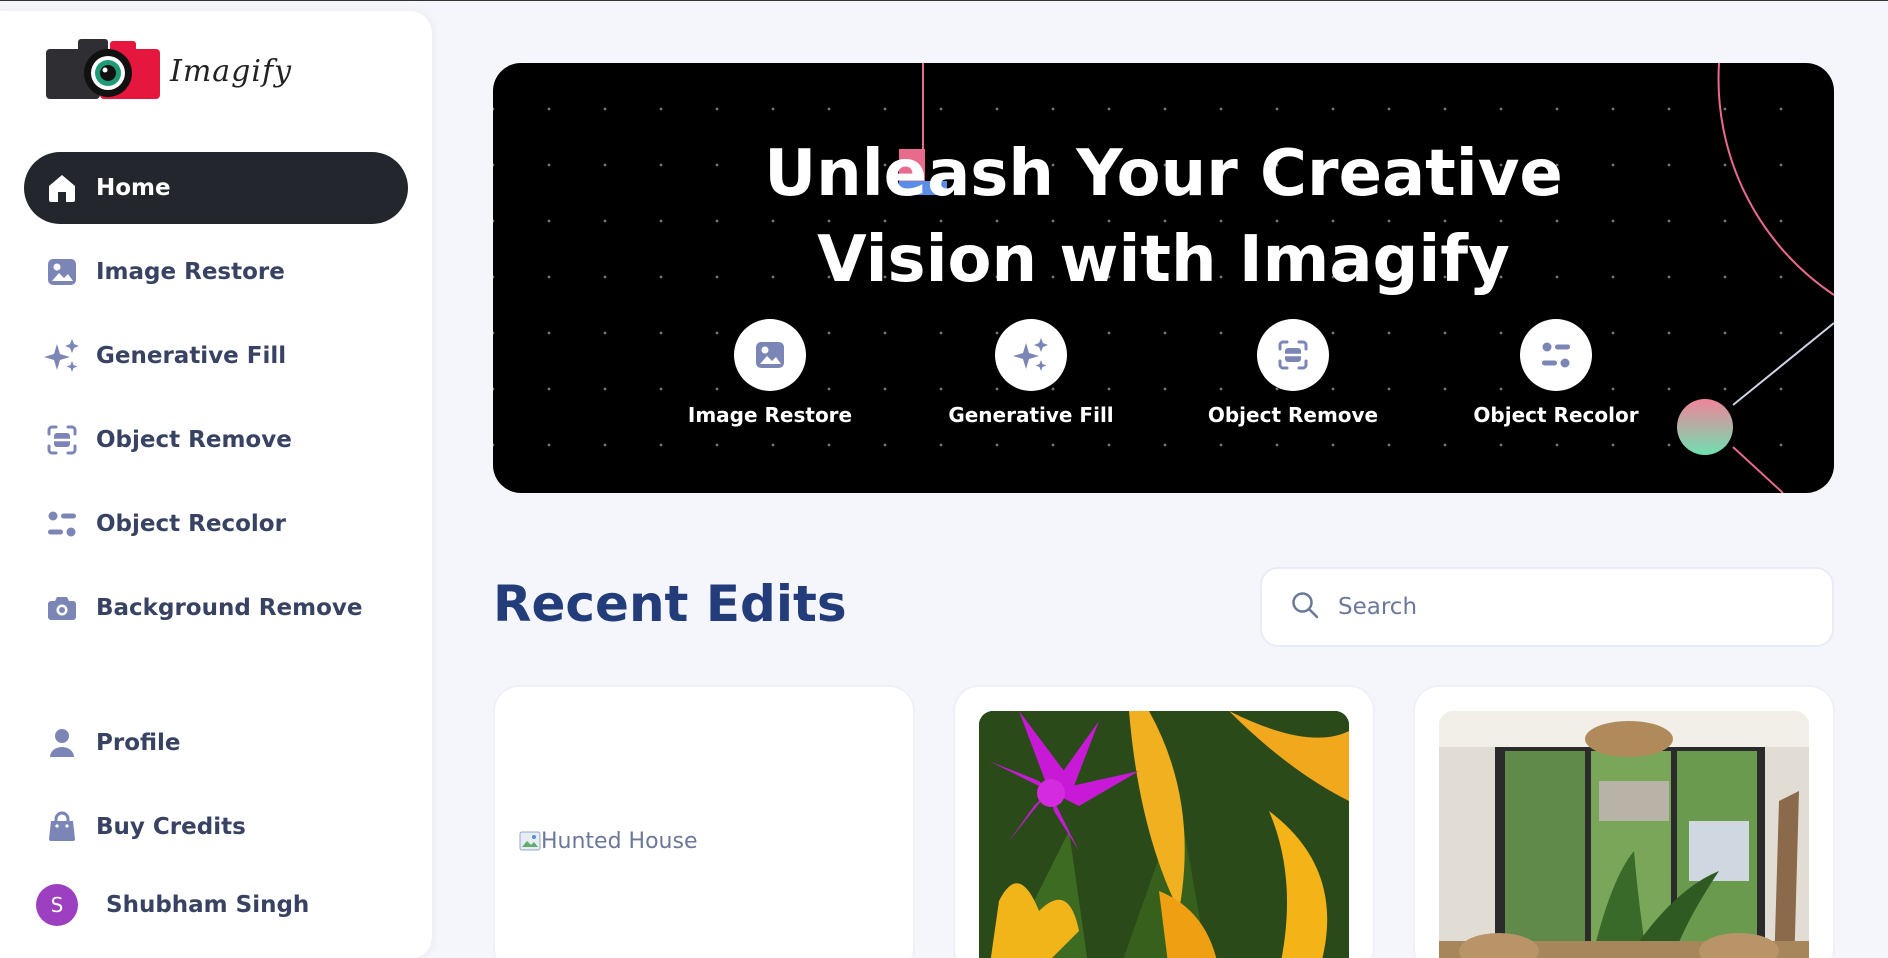  I want to click on sidebar-item-background-remove: Background Remove, so click(216, 608).